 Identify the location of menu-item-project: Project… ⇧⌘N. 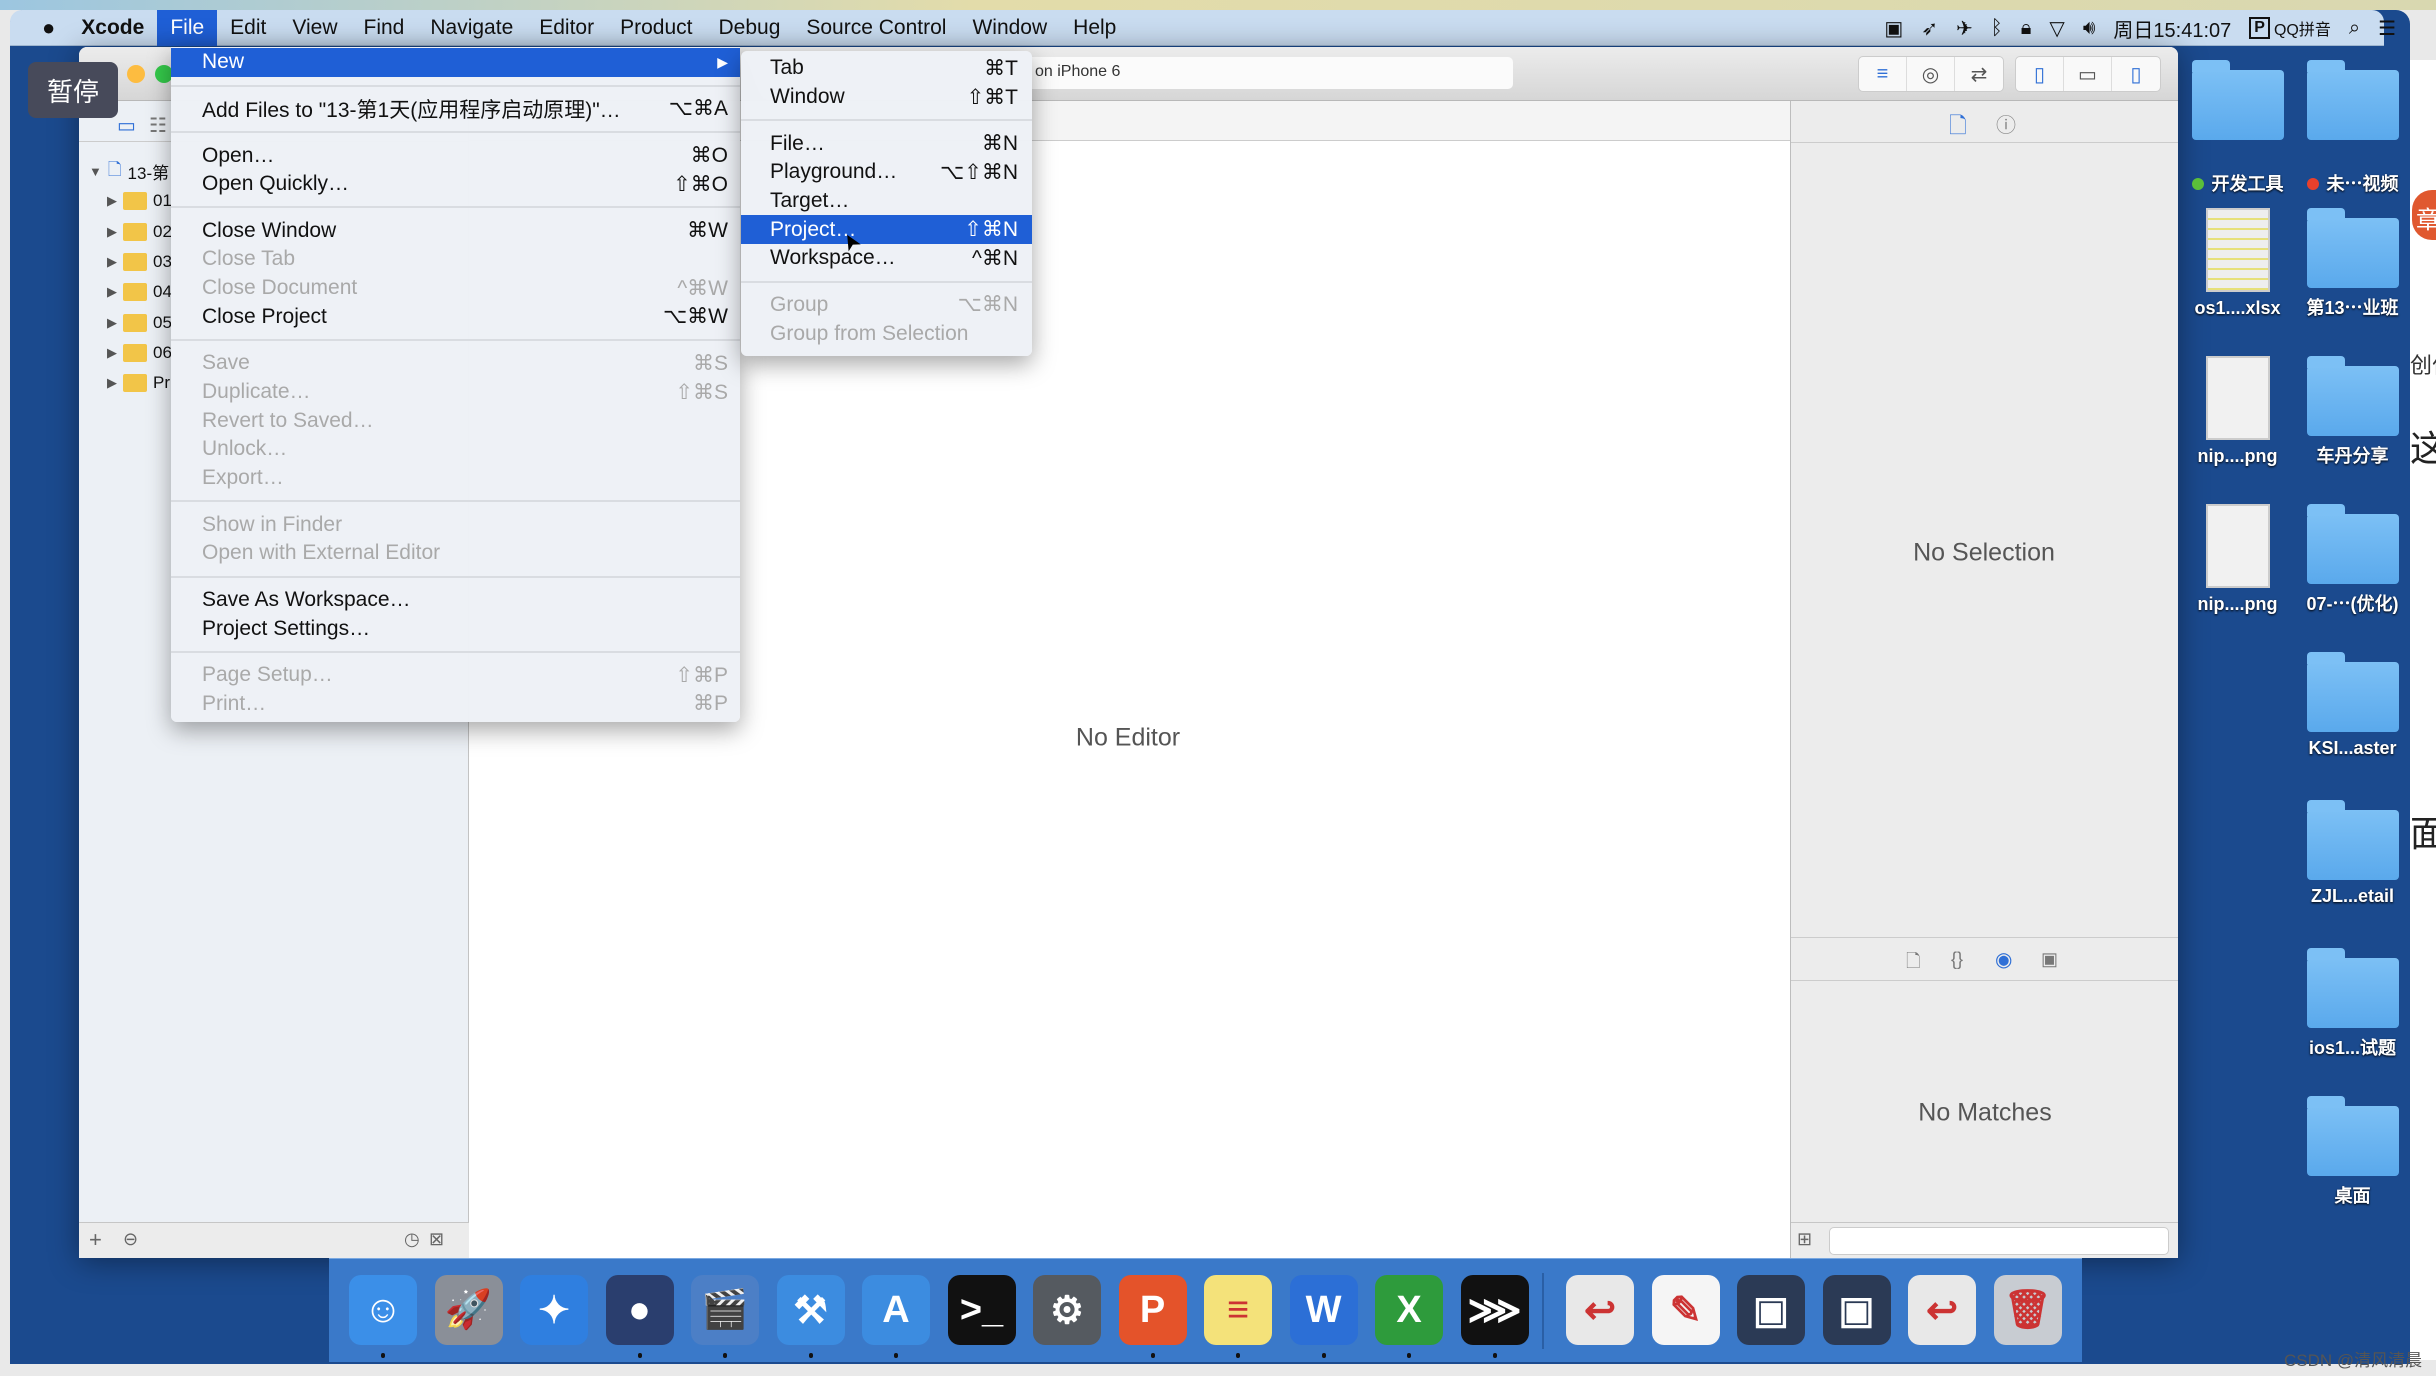
(886, 230).